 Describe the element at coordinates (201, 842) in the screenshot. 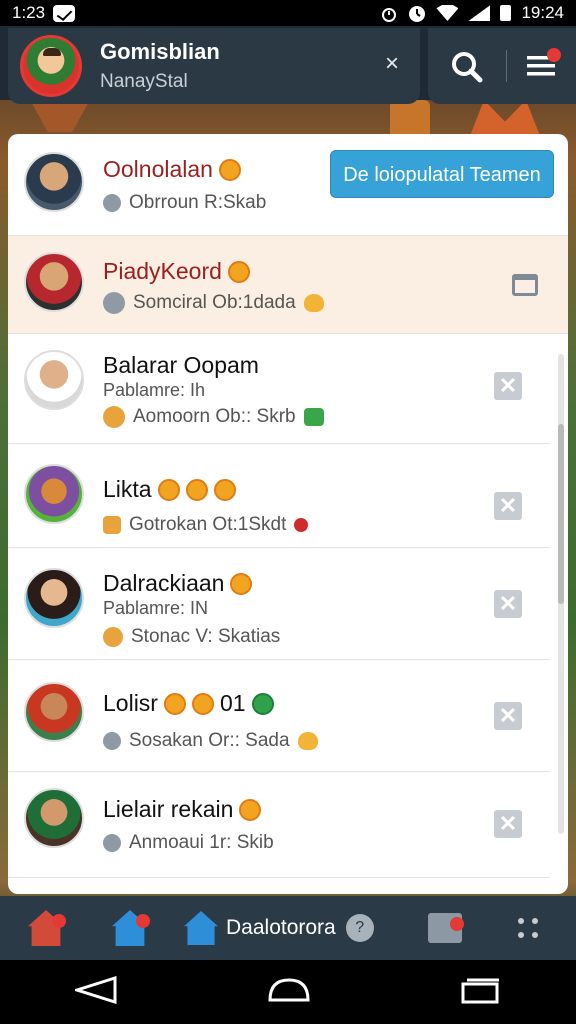

I see `player-status: Anmoaui 1r: Skib` at that location.